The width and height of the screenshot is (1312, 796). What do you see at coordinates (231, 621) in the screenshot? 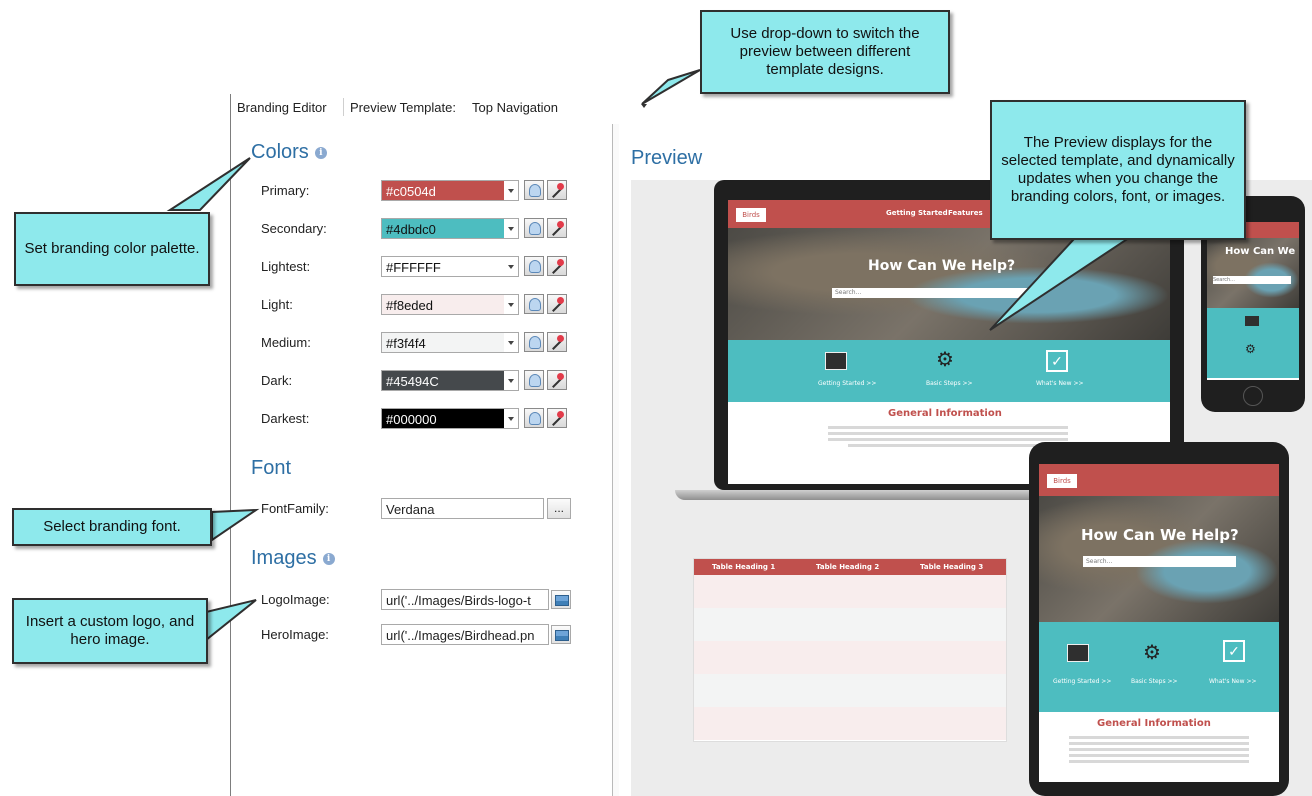
I see `logo-callout-tail` at bounding box center [231, 621].